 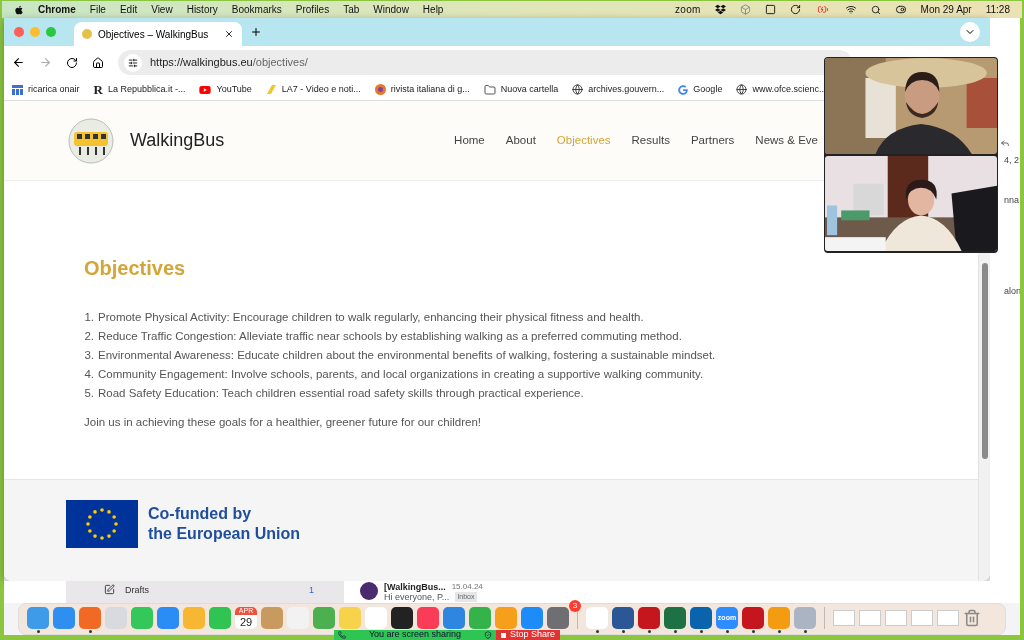 I want to click on dropbox-icon, so click(x=720, y=9).